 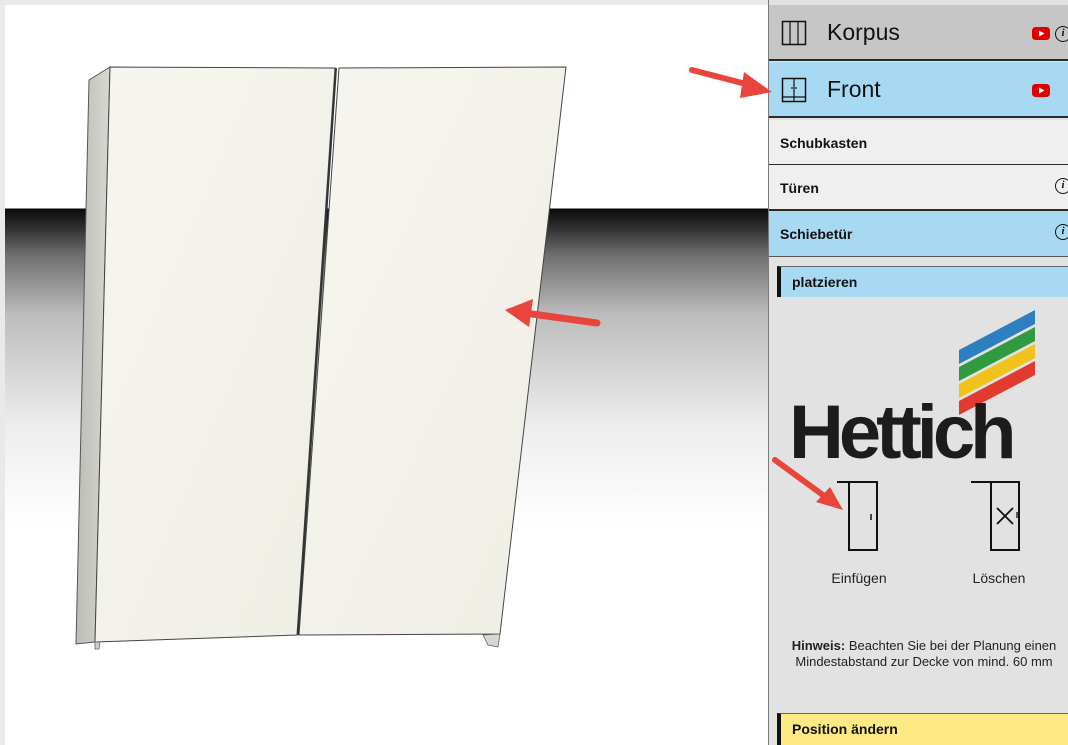 What do you see at coordinates (999, 578) in the screenshot?
I see `delete-door-label: Löschen` at bounding box center [999, 578].